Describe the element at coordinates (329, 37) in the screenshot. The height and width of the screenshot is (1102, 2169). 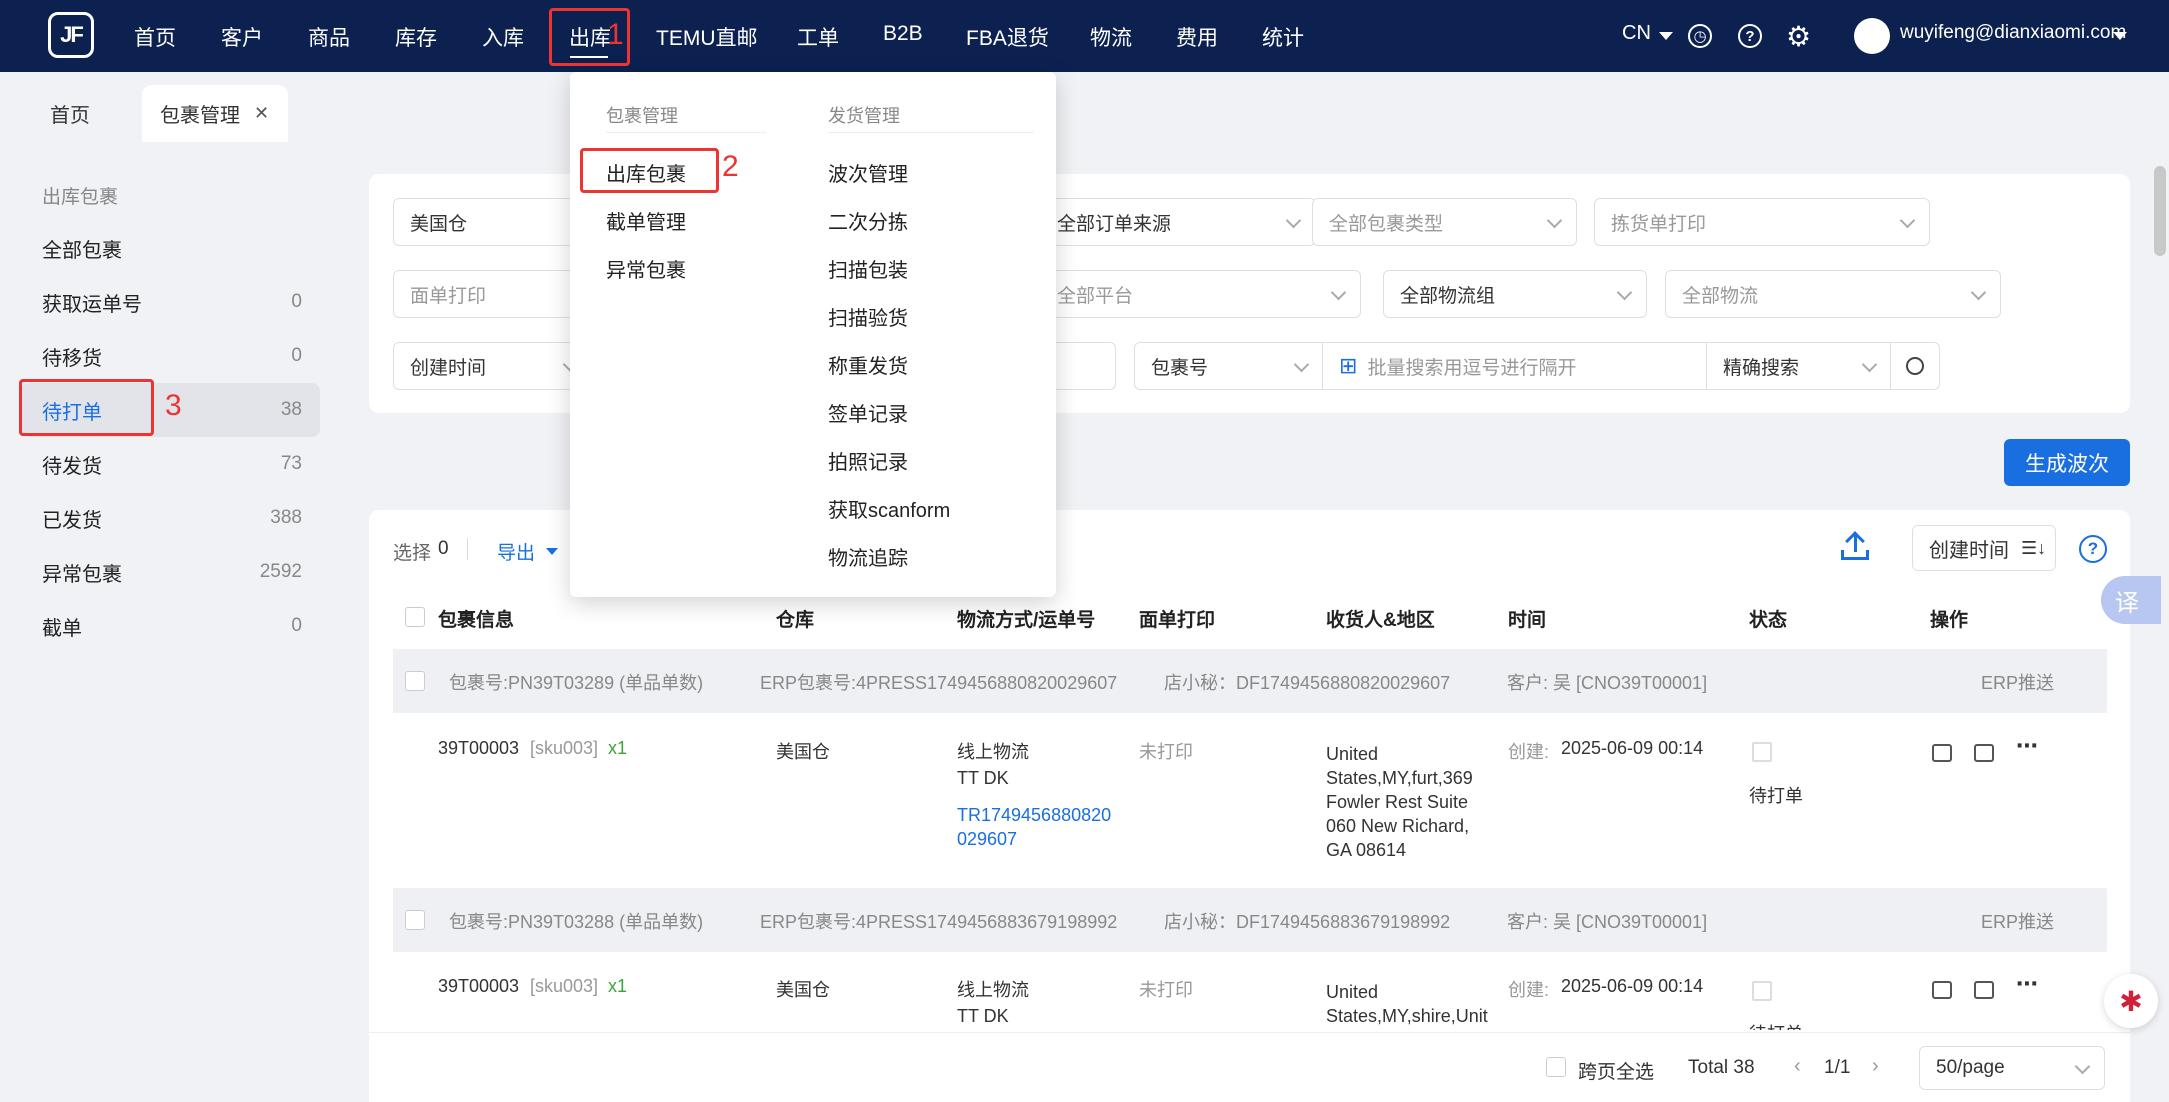
I see `nav-products: 商品` at that location.